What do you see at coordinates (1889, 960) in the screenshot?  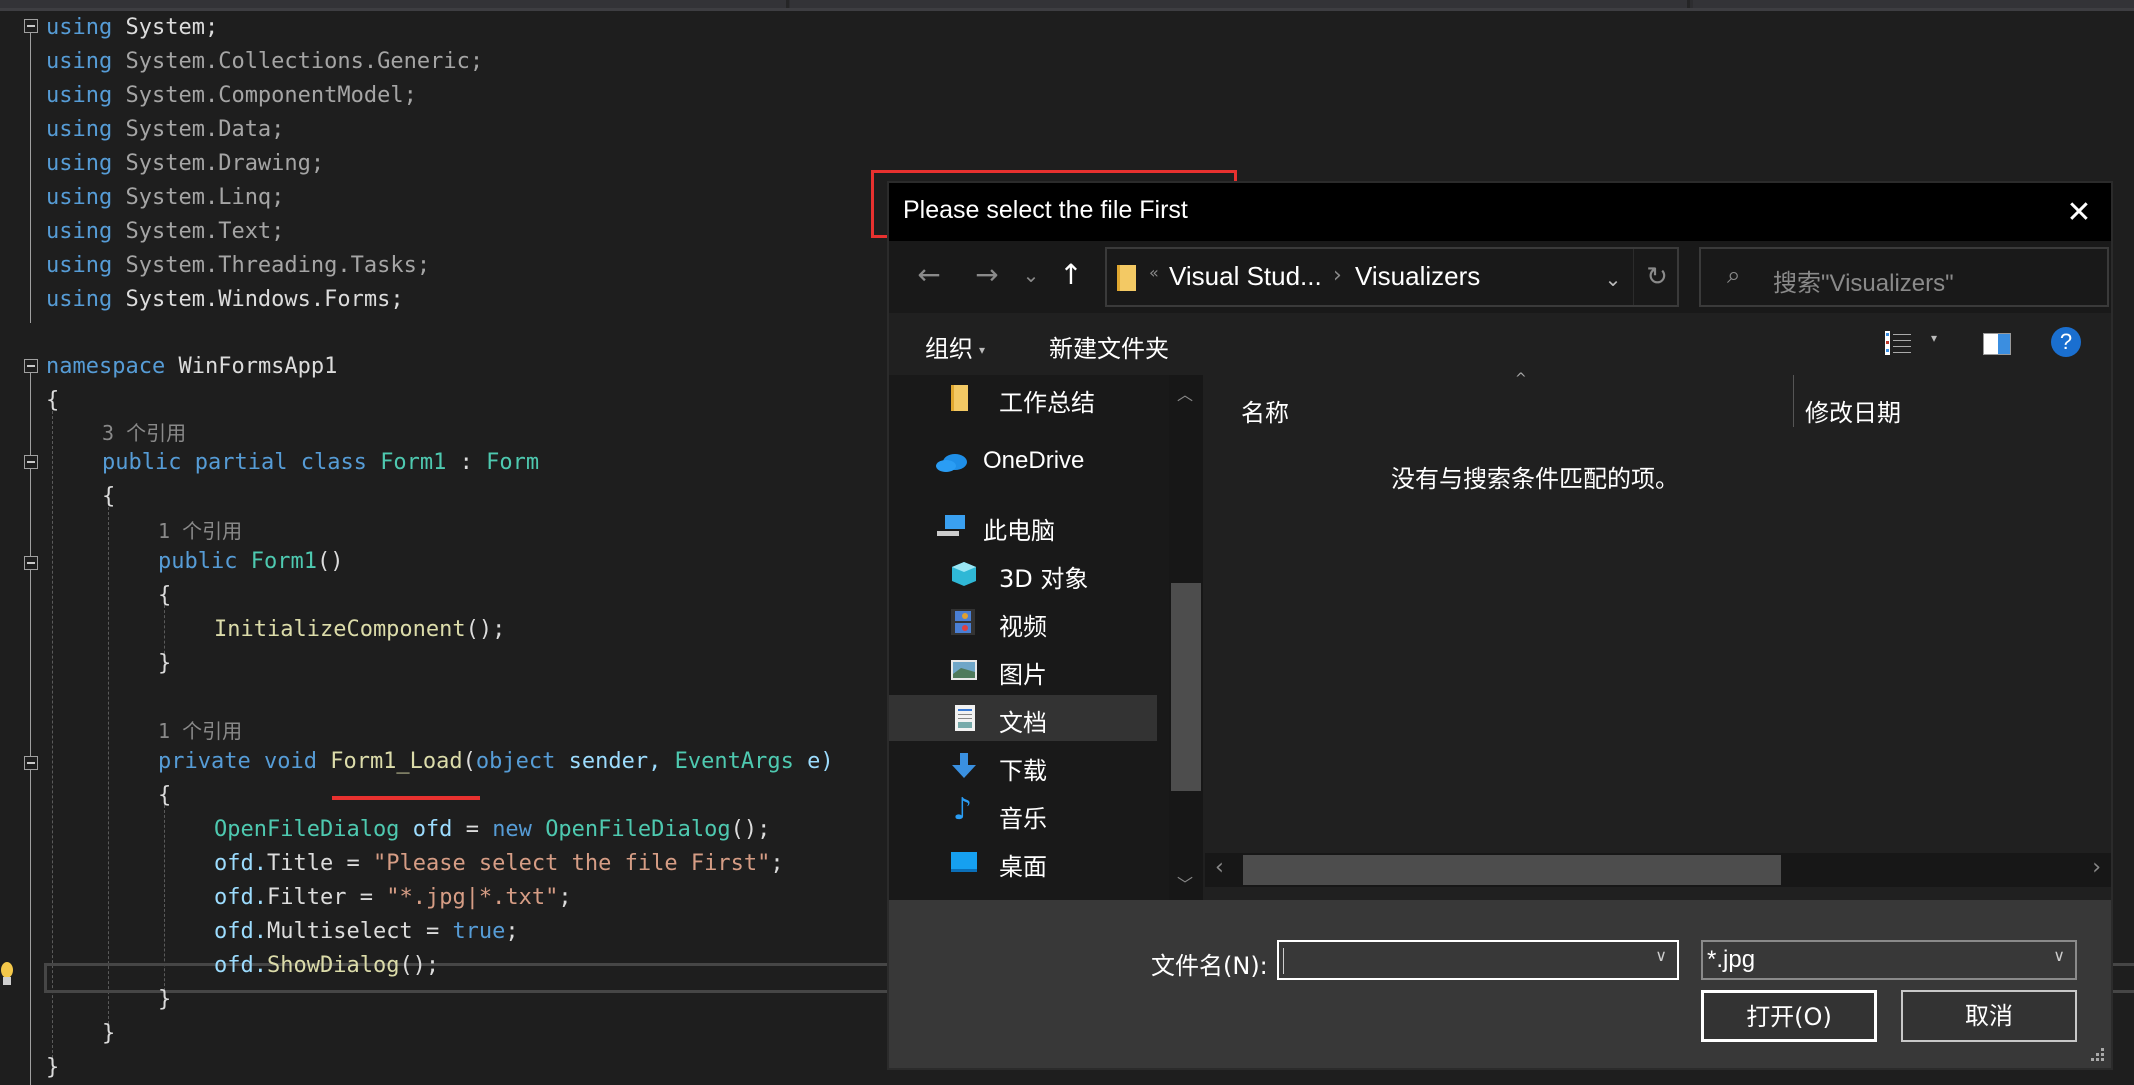 I see `file-type-select: *.jpg ∨` at bounding box center [1889, 960].